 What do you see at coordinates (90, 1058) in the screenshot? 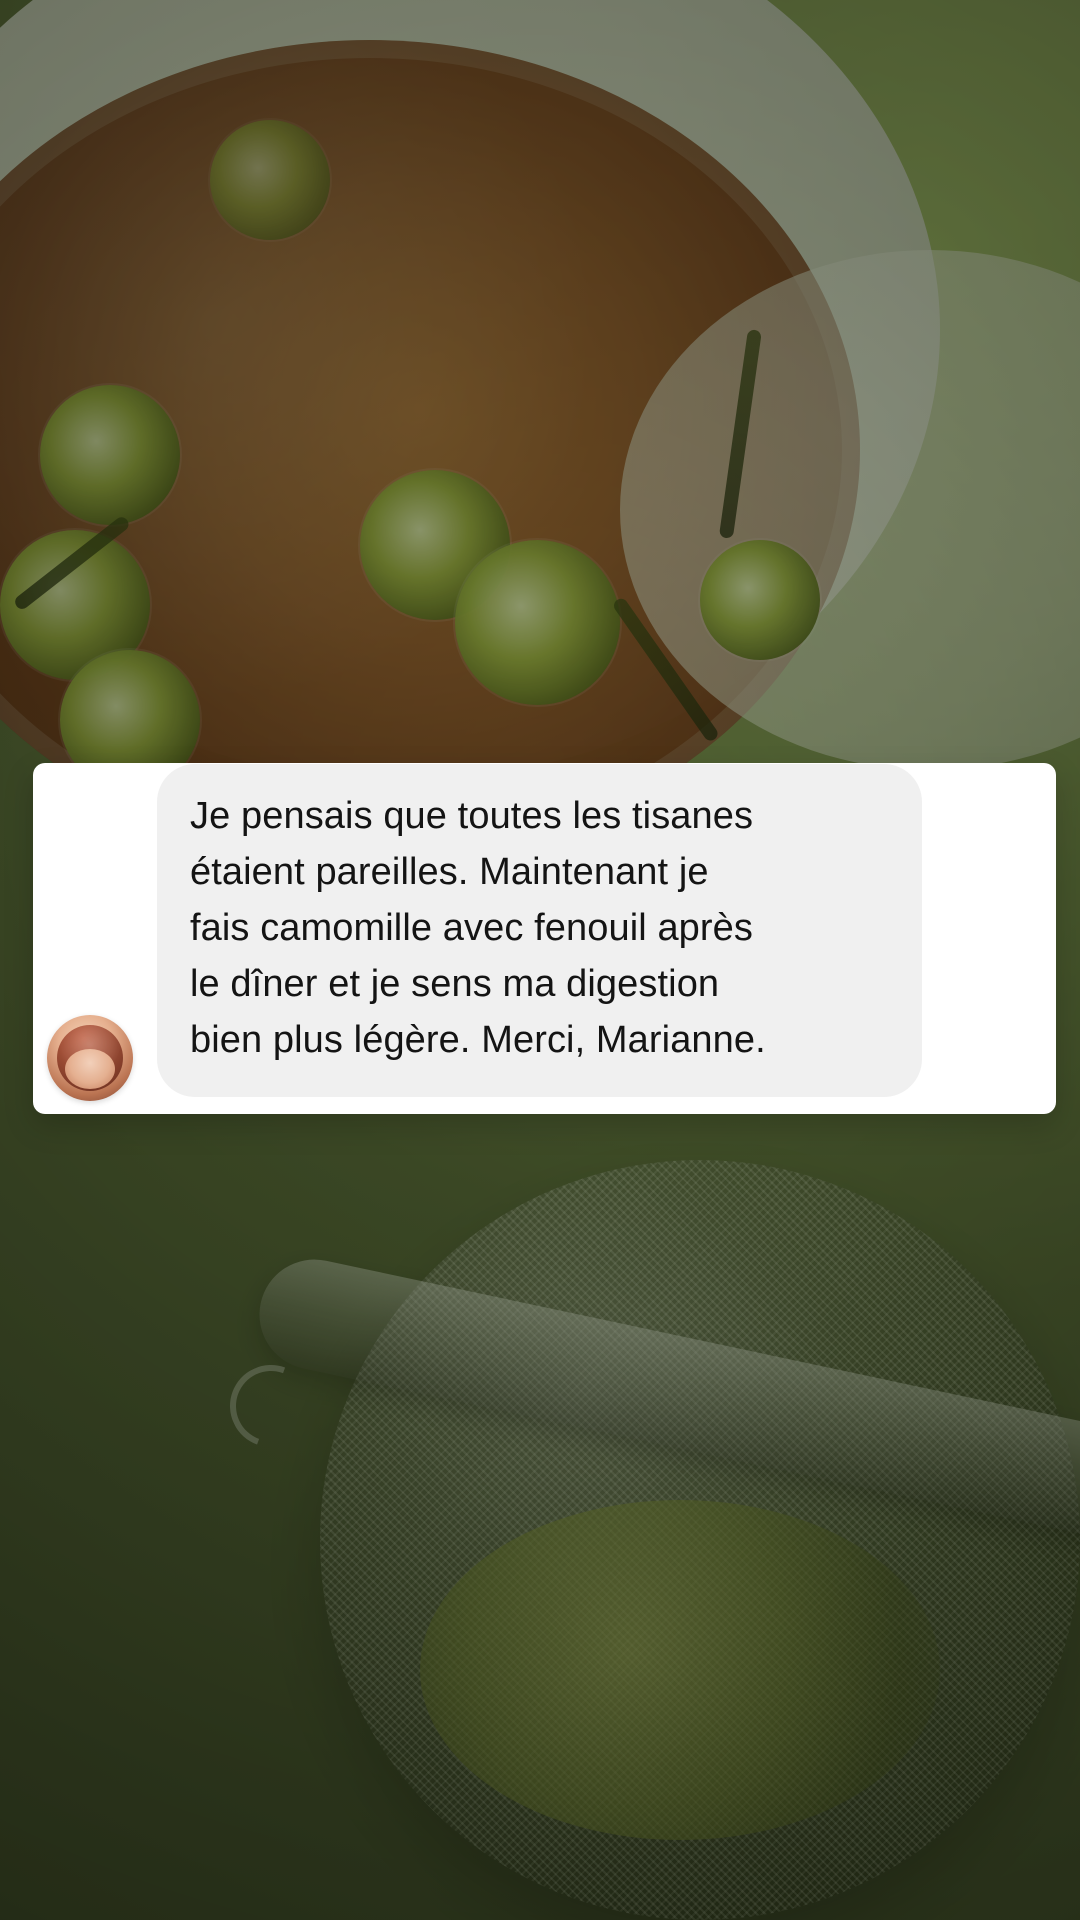
I see `avatar` at bounding box center [90, 1058].